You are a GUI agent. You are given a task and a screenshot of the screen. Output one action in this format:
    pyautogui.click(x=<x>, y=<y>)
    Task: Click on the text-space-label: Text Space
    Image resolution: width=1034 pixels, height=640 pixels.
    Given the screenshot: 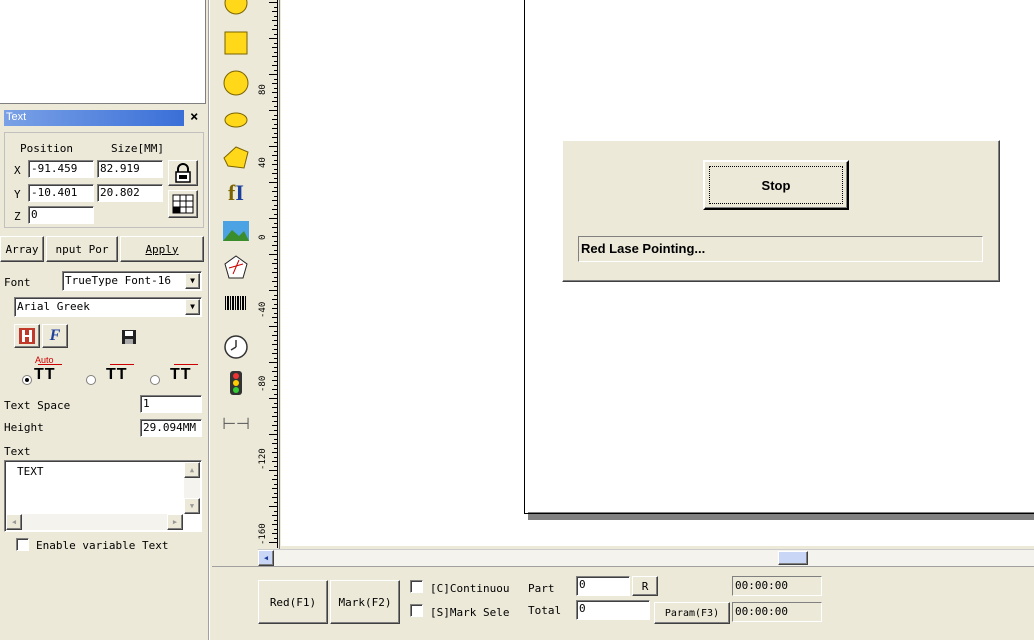 What is the action you would take?
    pyautogui.click(x=37, y=405)
    